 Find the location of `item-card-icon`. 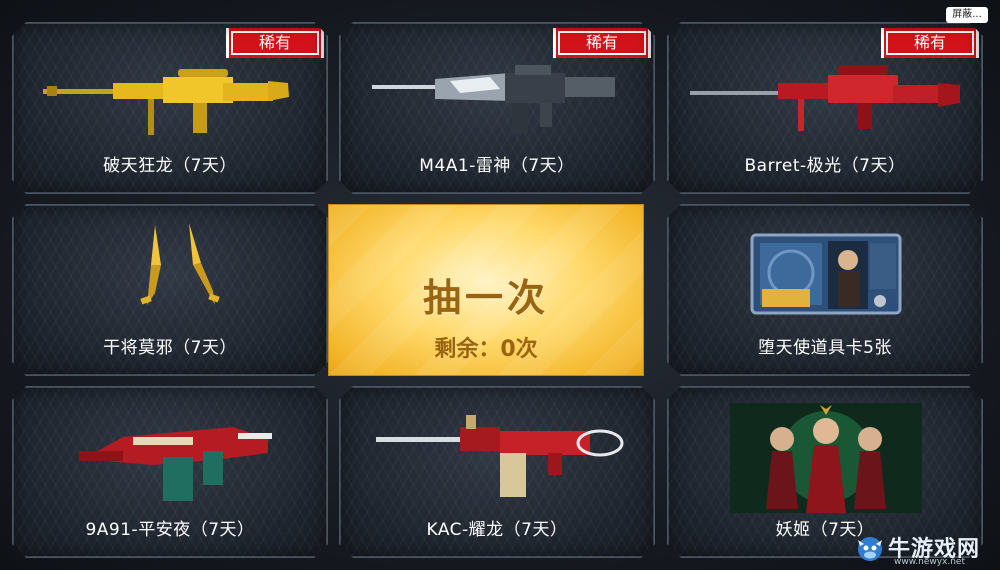

item-card-icon is located at coordinates (826, 272).